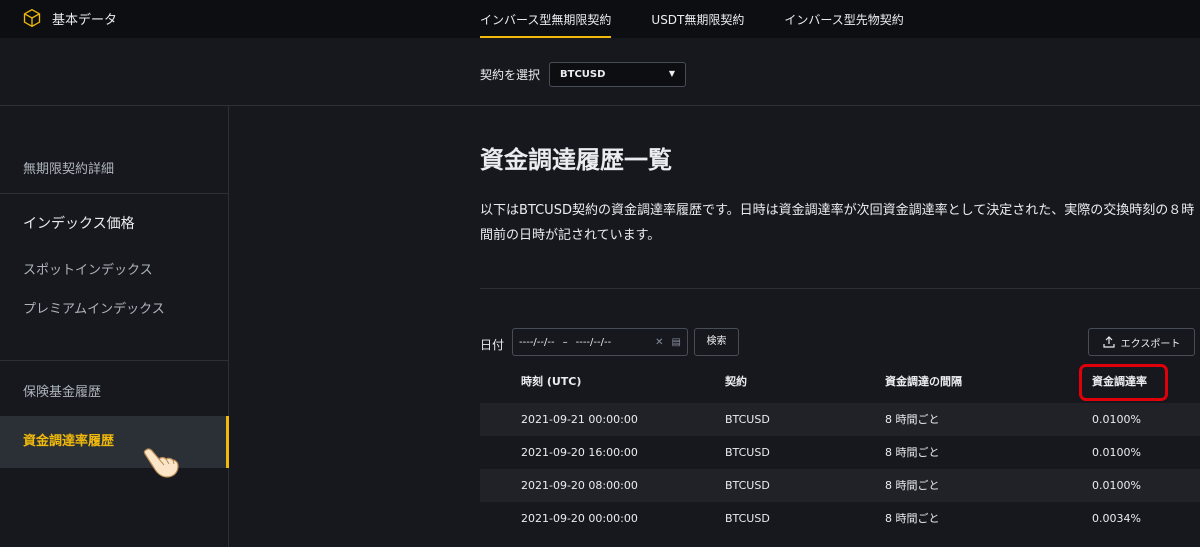  I want to click on cell-time: 2021-09-20 08:00:00, so click(579, 485).